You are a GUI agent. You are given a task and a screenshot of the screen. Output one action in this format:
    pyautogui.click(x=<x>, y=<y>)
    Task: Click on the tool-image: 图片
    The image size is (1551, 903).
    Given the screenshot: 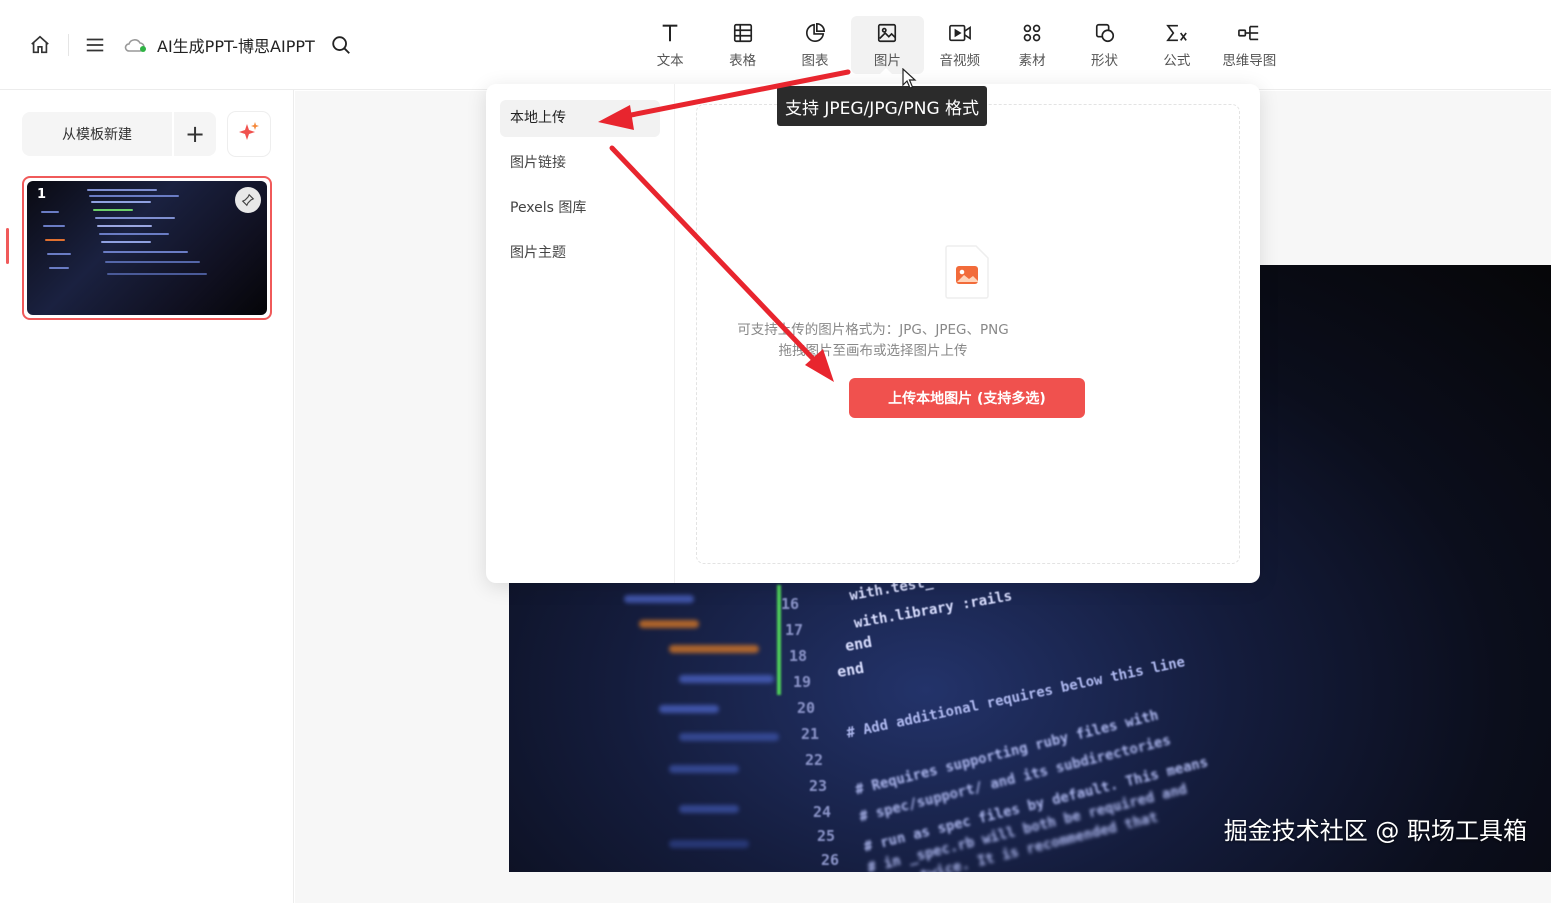 What is the action you would take?
    pyautogui.click(x=887, y=45)
    